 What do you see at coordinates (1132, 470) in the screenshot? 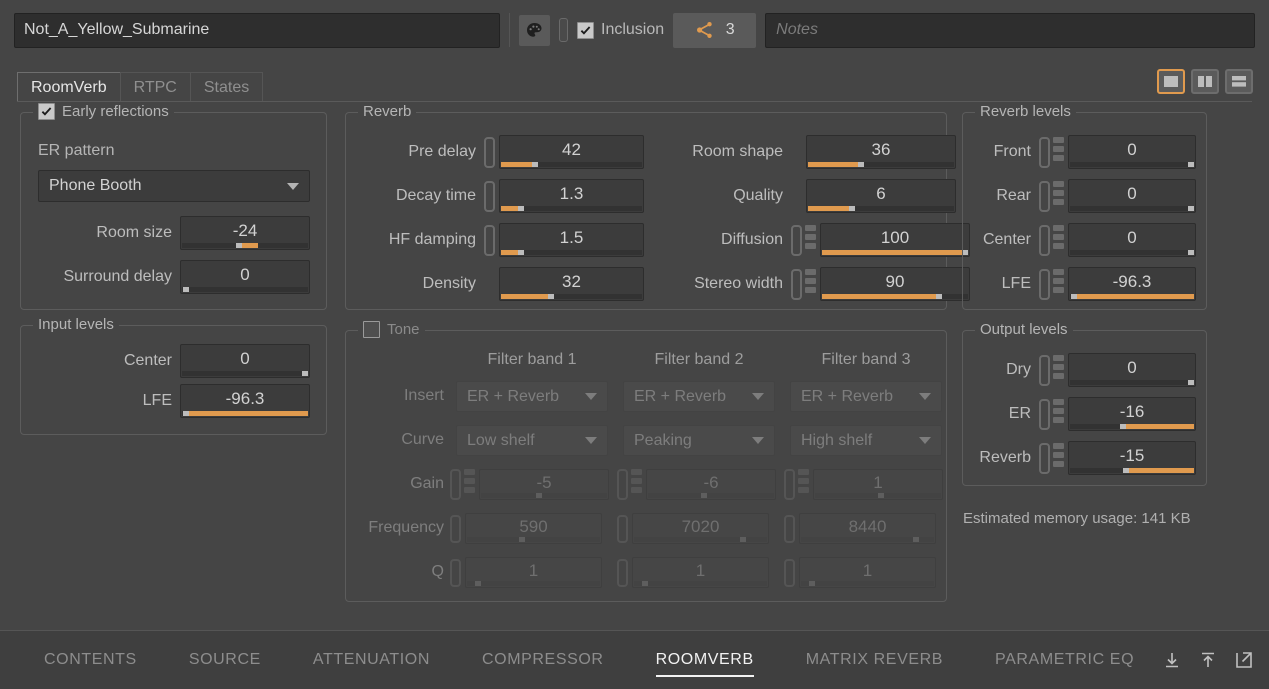
I see `output-reverb-slider` at bounding box center [1132, 470].